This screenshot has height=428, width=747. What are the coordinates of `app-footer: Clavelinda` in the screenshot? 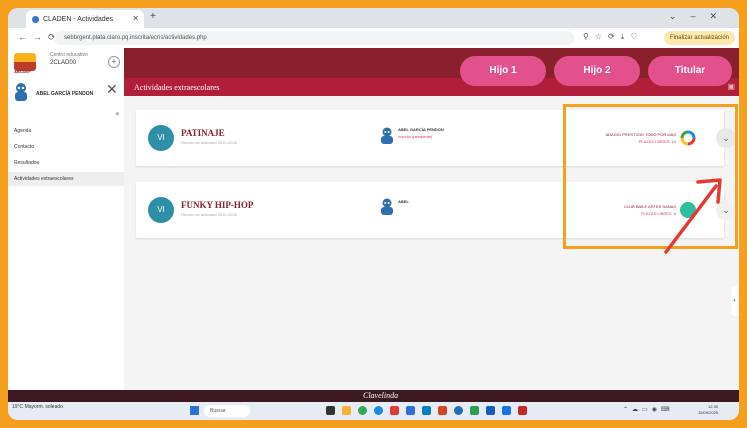 It's located at (373, 396).